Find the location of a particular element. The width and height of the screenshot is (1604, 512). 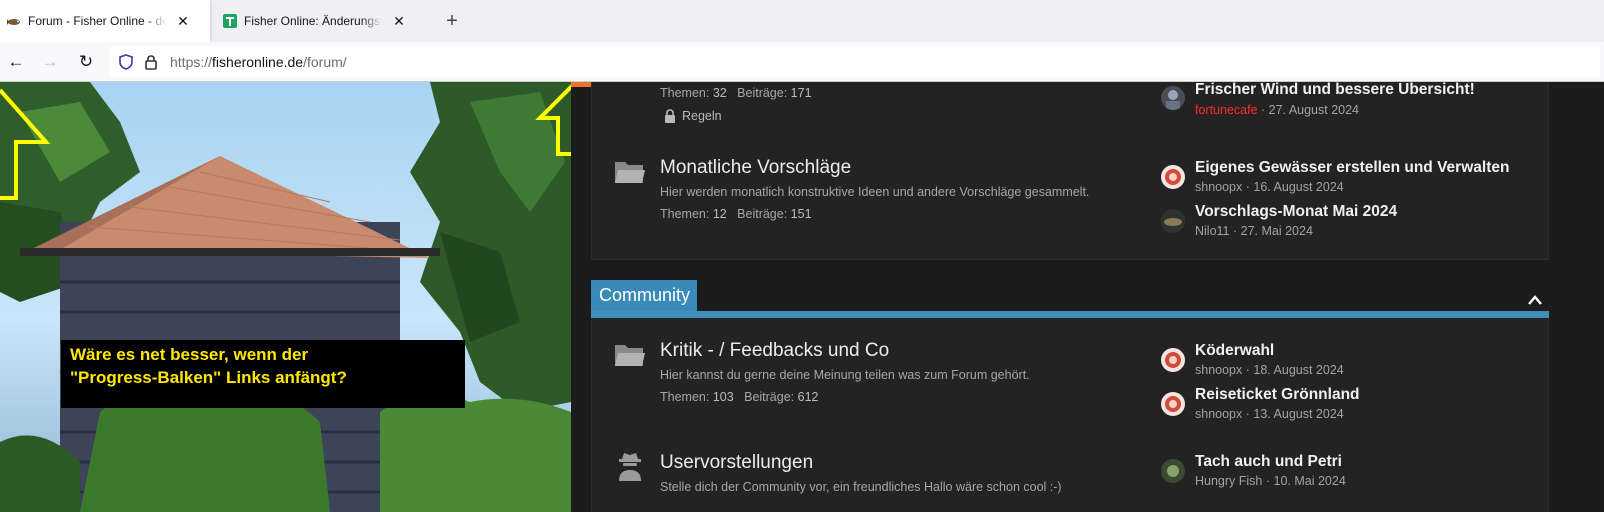

fish-icon is located at coordinates (13, 22).